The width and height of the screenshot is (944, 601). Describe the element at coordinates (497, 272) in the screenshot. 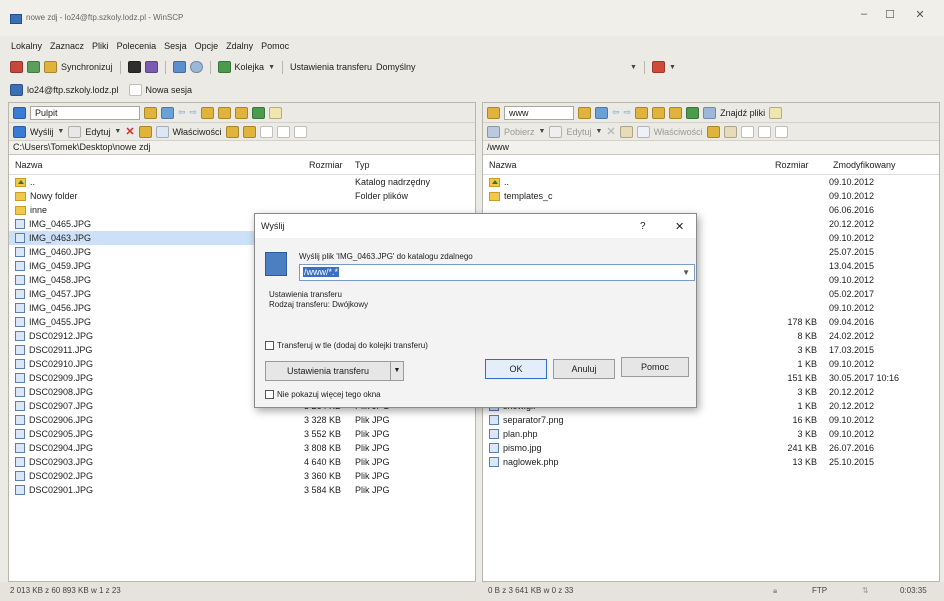

I see `target-directory-input: /www/*.* ▼` at that location.